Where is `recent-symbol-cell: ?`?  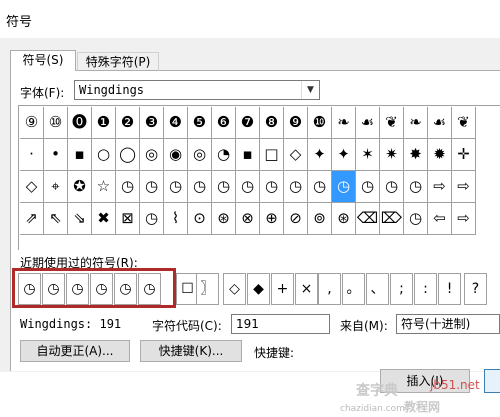 recent-symbol-cell: ? is located at coordinates (475, 289).